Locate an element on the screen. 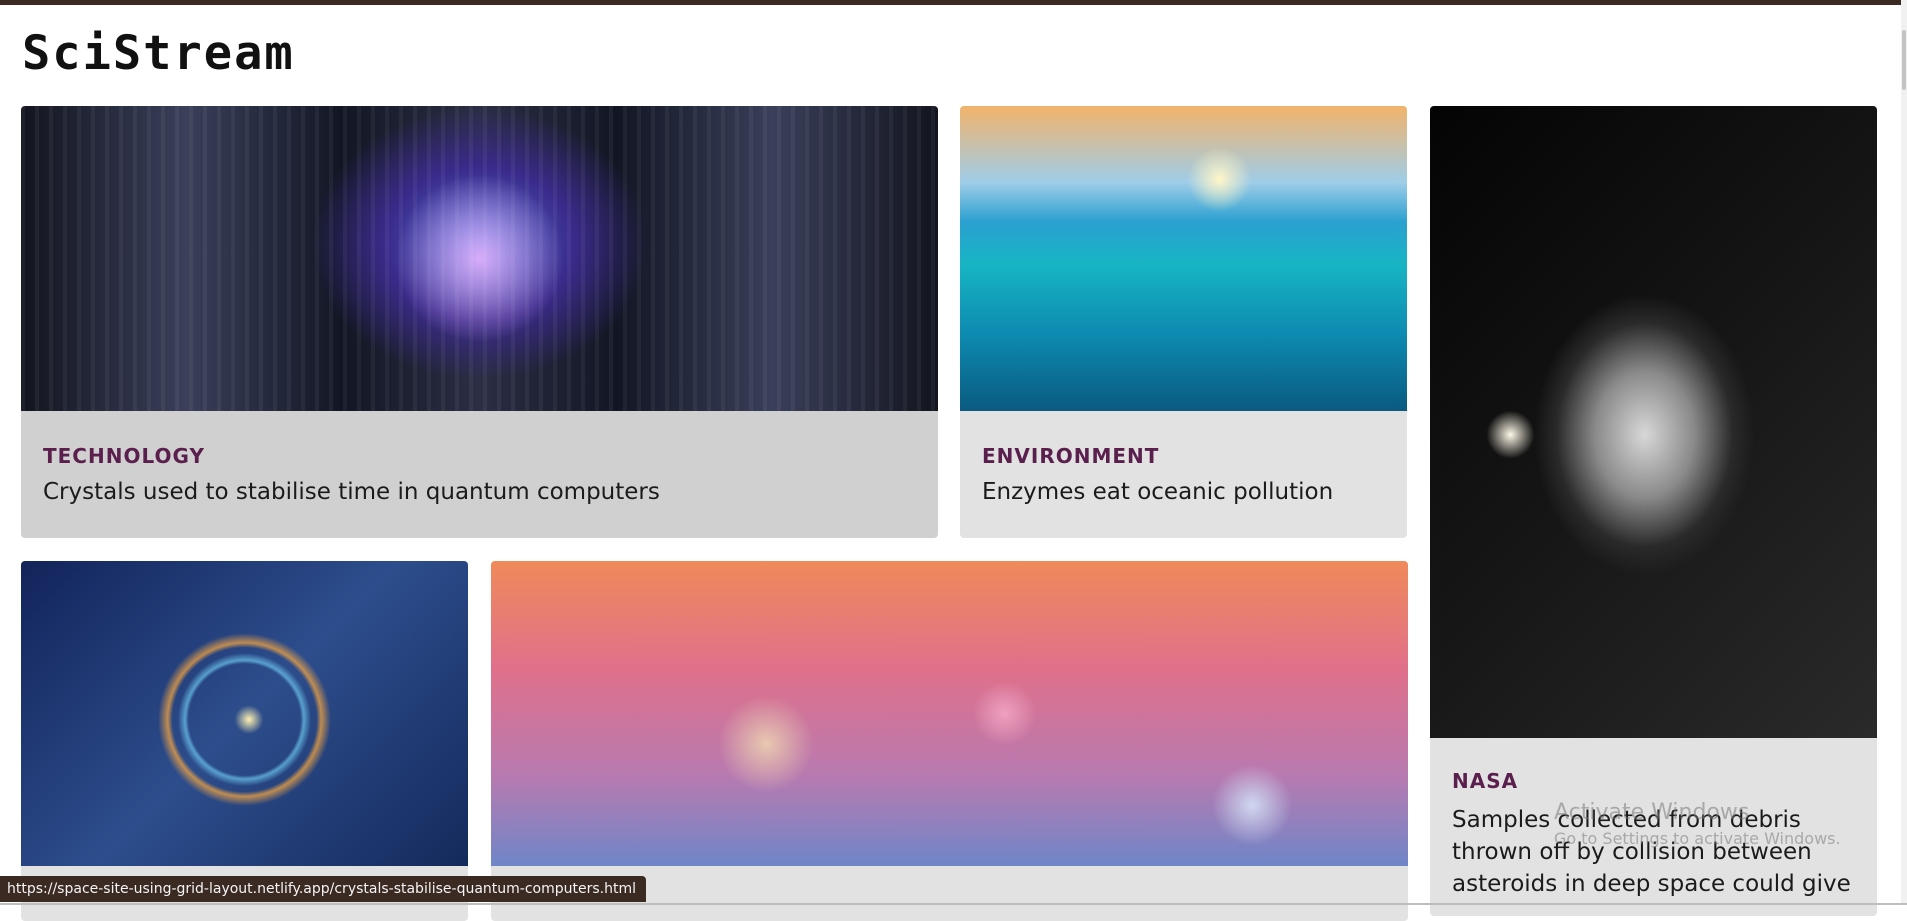  card-category: ENVIRONMENT is located at coordinates (1071, 456).